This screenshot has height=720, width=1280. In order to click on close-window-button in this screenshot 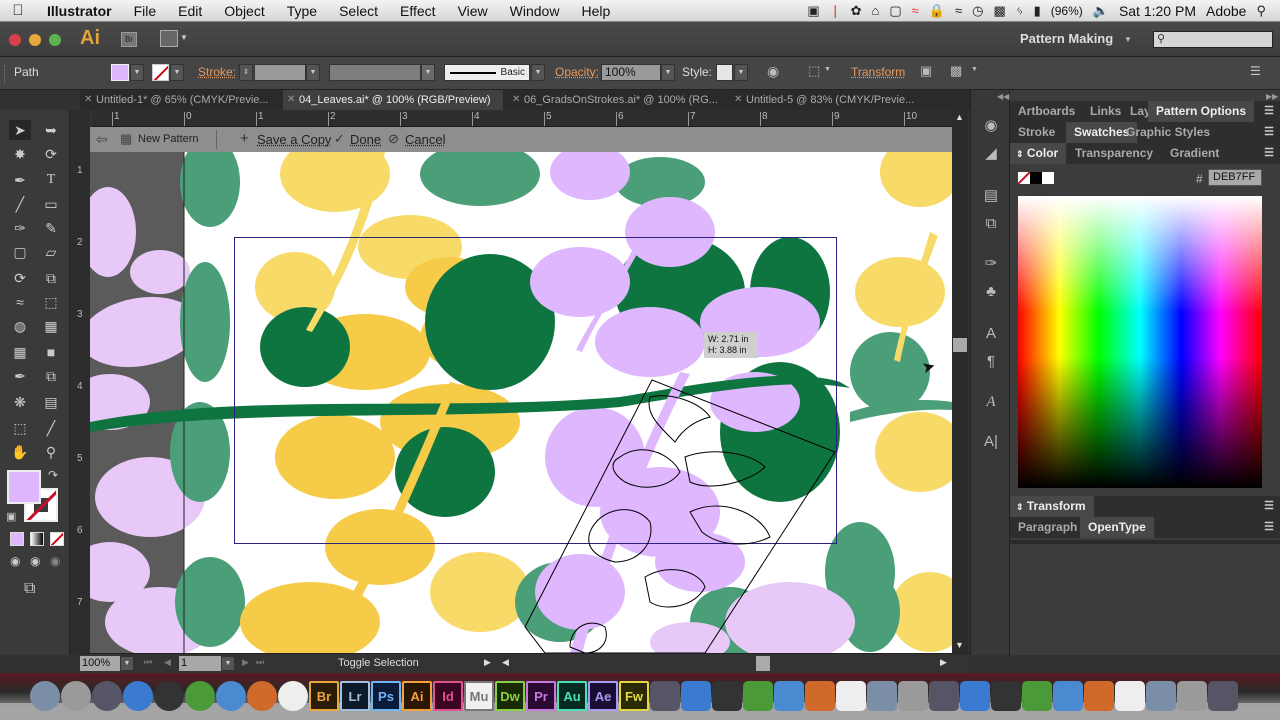, I will do `click(15, 40)`.